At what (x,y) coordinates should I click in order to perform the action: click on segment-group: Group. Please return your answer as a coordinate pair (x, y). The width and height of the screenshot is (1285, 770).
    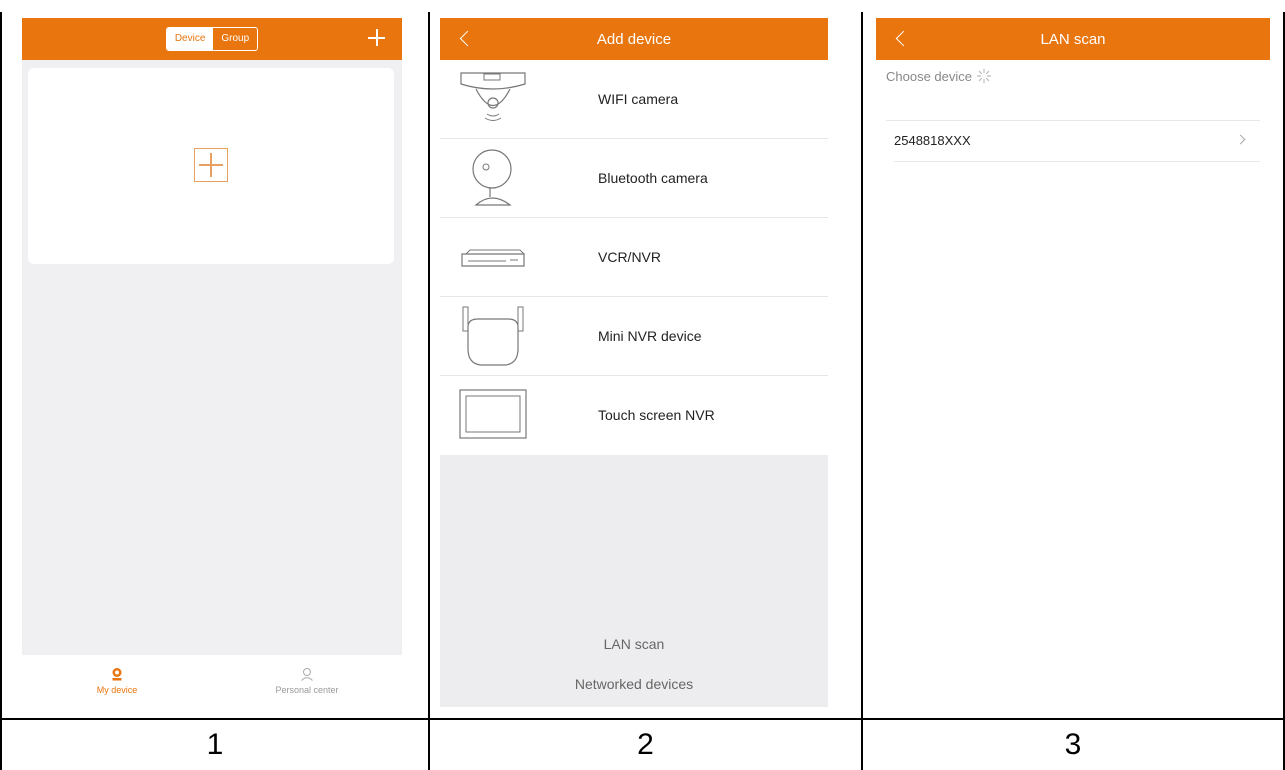
    Looking at the image, I should click on (235, 39).